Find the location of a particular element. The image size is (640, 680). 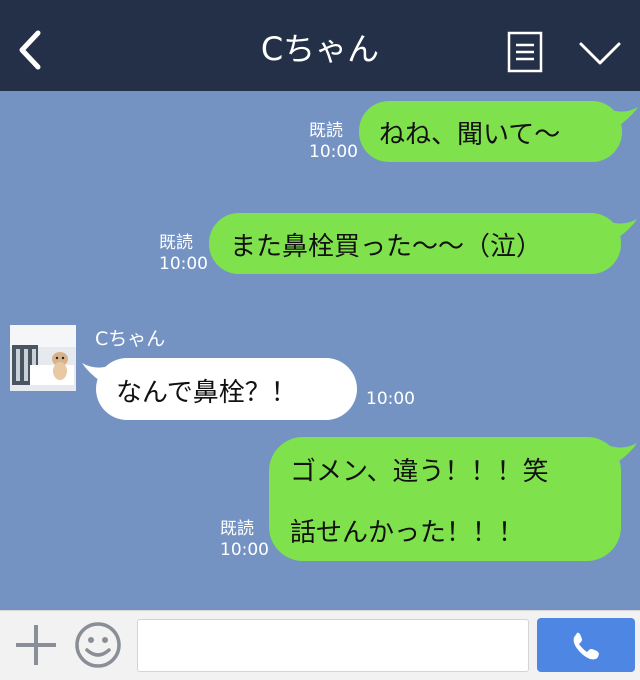

my-message-bubble: ねね、聞いて〜 is located at coordinates (490, 131).